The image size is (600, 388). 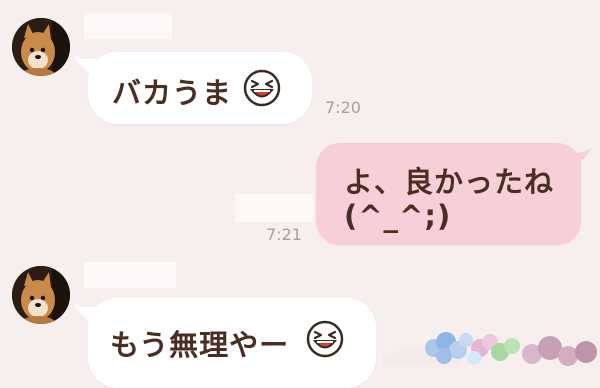 I want to click on message-timestamp: 7:20, so click(x=343, y=107).